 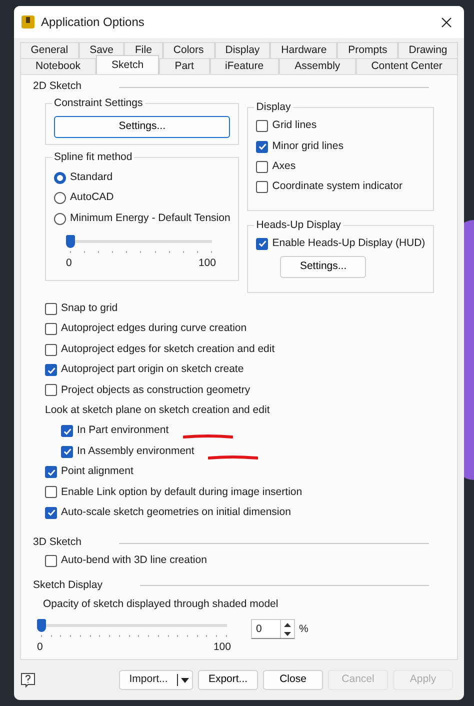 What do you see at coordinates (303, 630) in the screenshot?
I see `unit-label: %` at bounding box center [303, 630].